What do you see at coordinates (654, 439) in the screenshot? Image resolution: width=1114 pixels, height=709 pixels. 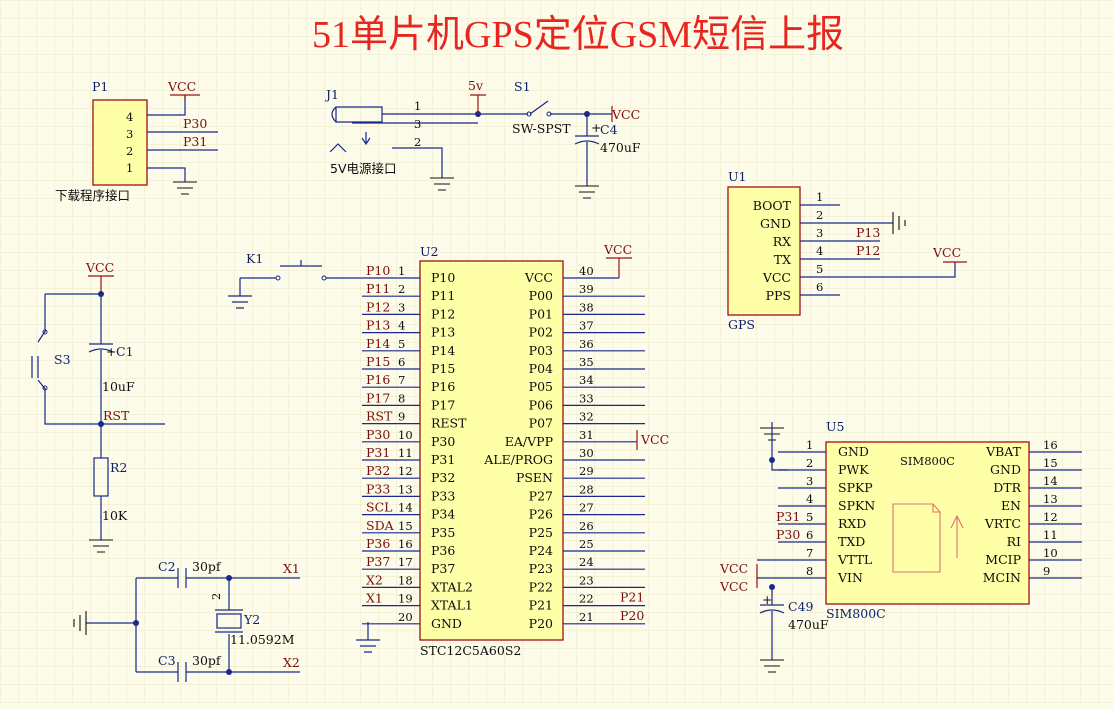 I see `mcu-vcc31-label: VCC` at bounding box center [654, 439].